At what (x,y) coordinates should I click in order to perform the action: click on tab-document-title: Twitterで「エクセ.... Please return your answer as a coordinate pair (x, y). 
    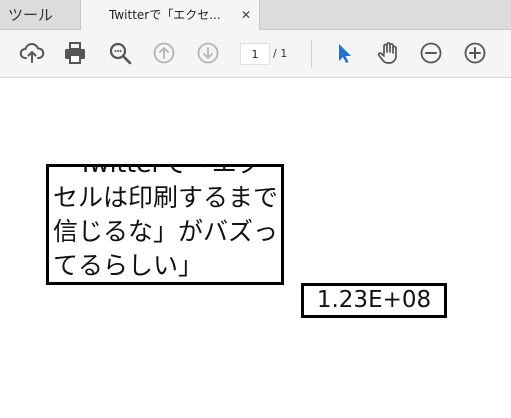
    Looking at the image, I should click on (165, 15).